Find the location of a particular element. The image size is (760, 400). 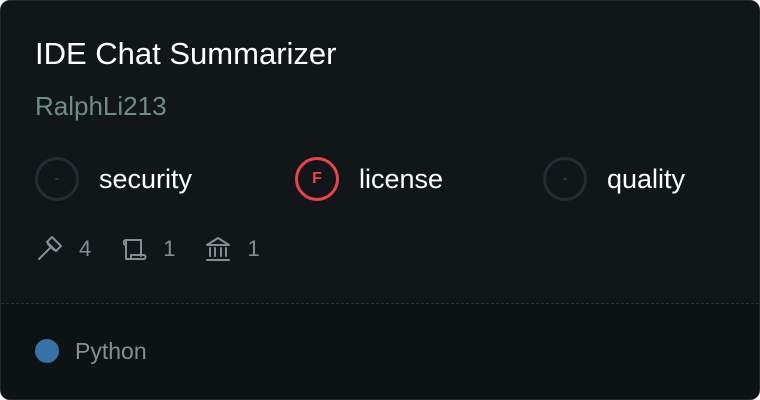

security-label: security is located at coordinates (146, 178).